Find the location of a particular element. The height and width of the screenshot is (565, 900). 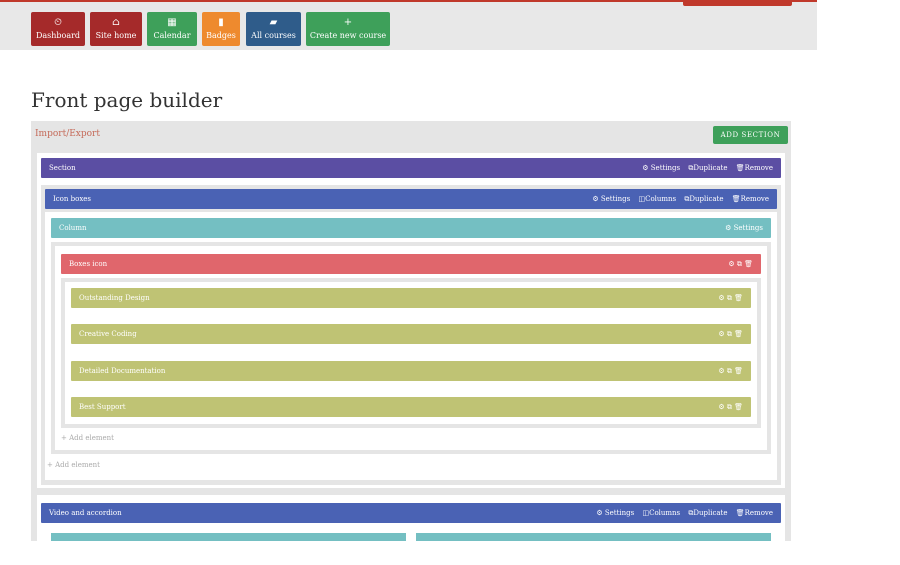

boxes-icon-label: Boxes icon is located at coordinates (88, 264).